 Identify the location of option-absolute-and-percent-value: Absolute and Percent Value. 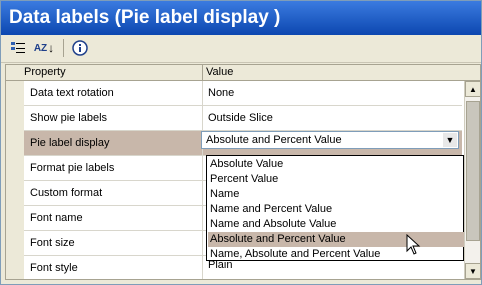
(336, 239).